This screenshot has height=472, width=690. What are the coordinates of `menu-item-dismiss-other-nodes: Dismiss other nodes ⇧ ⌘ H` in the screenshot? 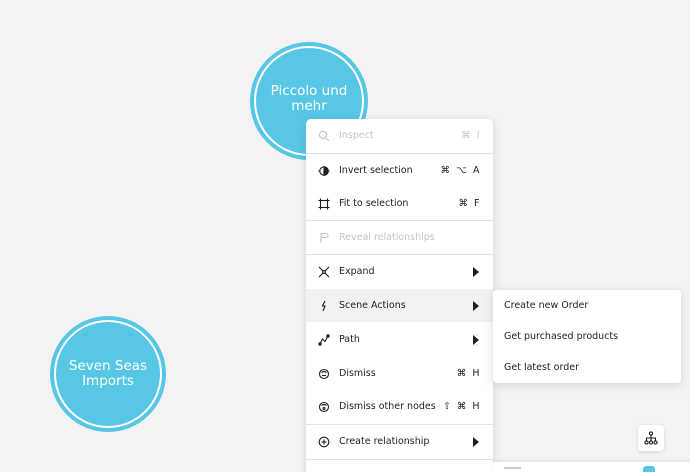 It's located at (399, 406).